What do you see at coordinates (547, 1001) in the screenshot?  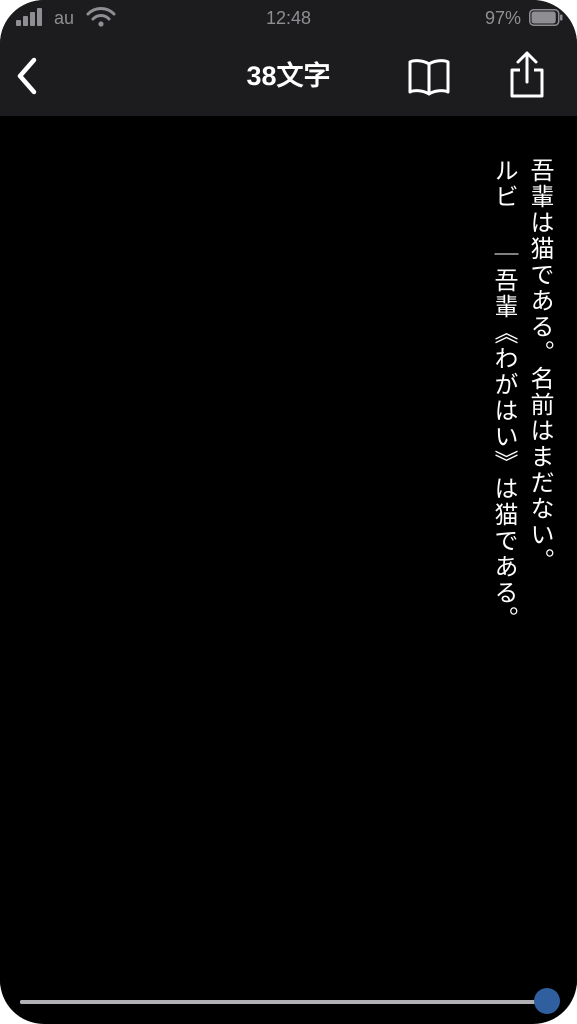 I see `progress-thumb` at bounding box center [547, 1001].